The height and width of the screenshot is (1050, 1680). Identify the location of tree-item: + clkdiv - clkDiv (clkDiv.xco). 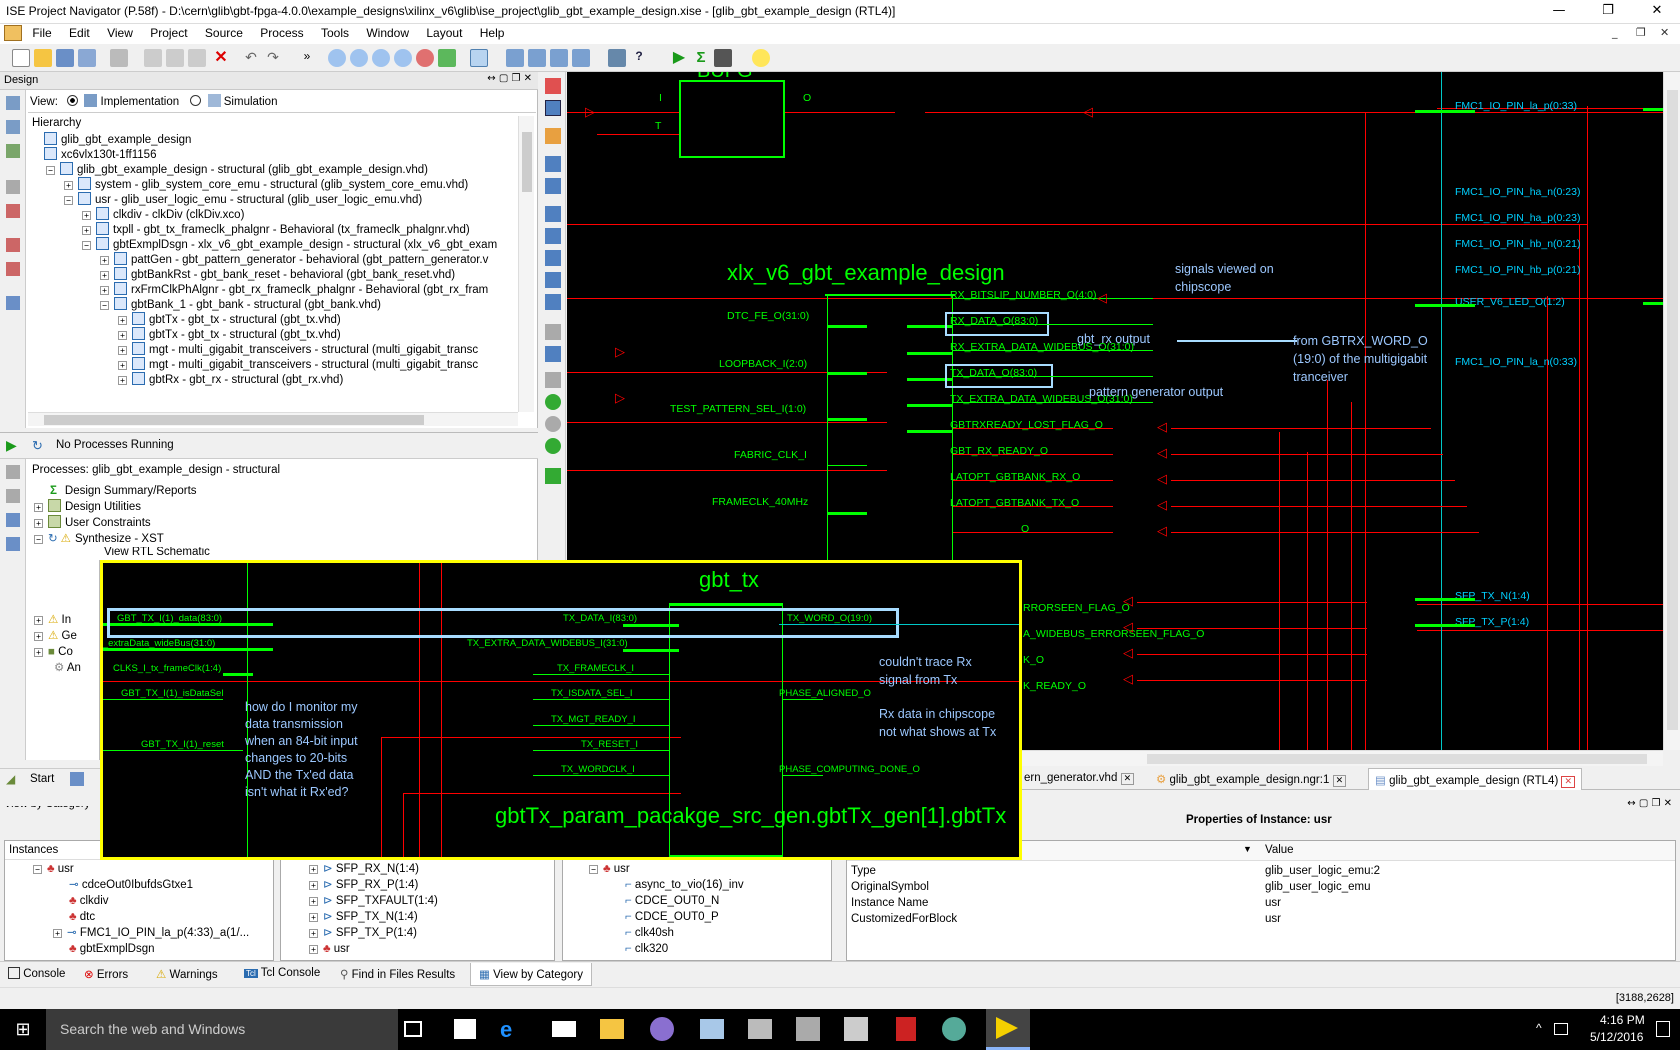
(163, 215).